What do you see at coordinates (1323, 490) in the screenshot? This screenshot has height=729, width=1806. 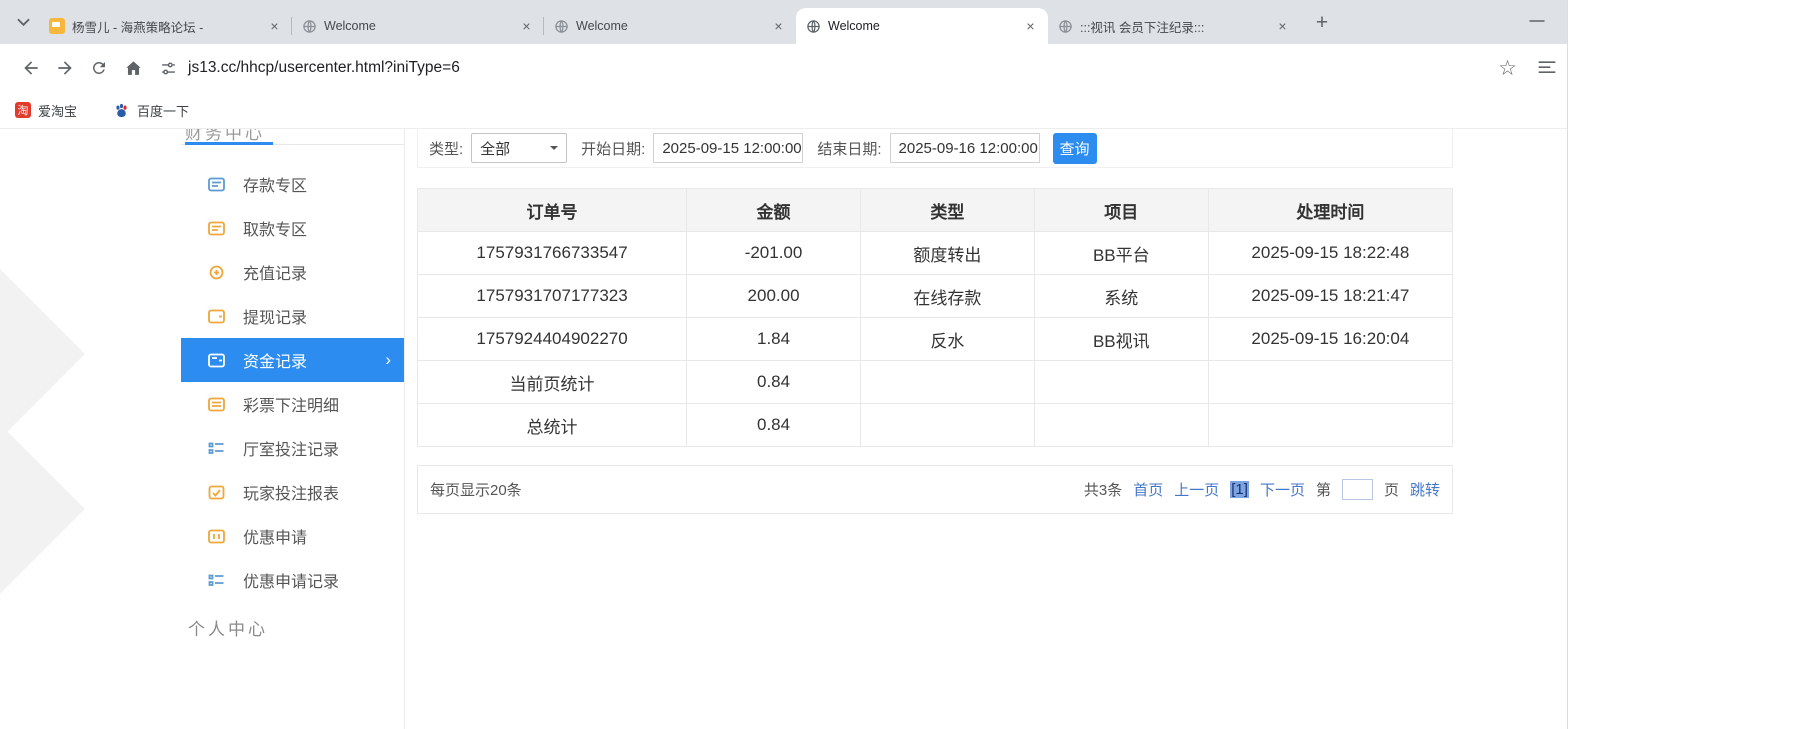 I see `jump-label-pre: 第` at bounding box center [1323, 490].